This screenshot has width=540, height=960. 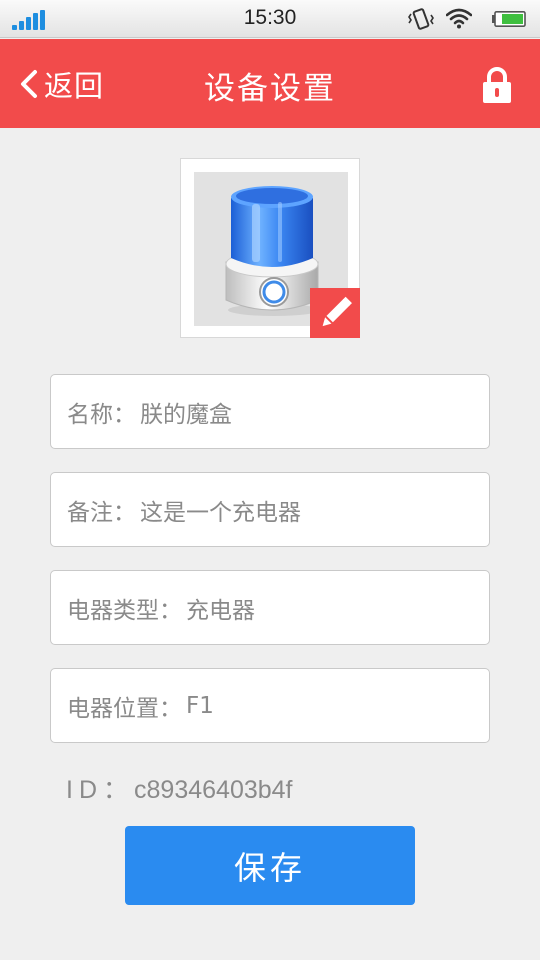 What do you see at coordinates (124, 610) in the screenshot?
I see `device-type-label: 电器类型：` at bounding box center [124, 610].